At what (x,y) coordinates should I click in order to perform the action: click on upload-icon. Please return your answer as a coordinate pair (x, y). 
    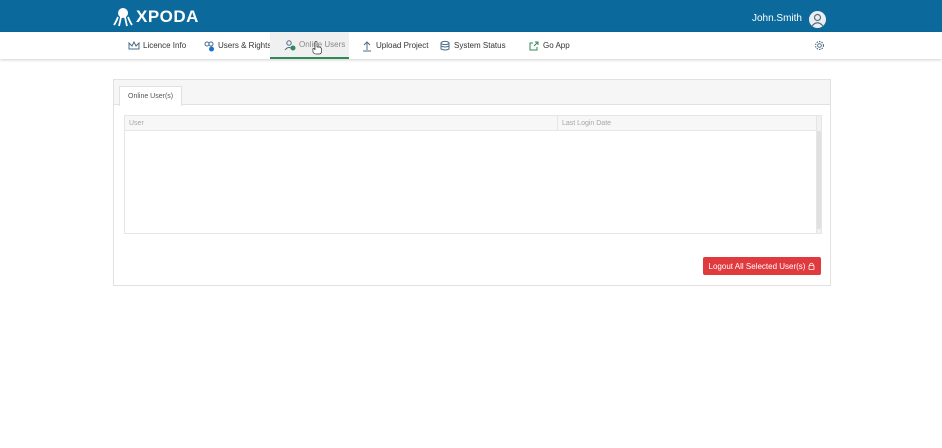
    Looking at the image, I should click on (367, 46).